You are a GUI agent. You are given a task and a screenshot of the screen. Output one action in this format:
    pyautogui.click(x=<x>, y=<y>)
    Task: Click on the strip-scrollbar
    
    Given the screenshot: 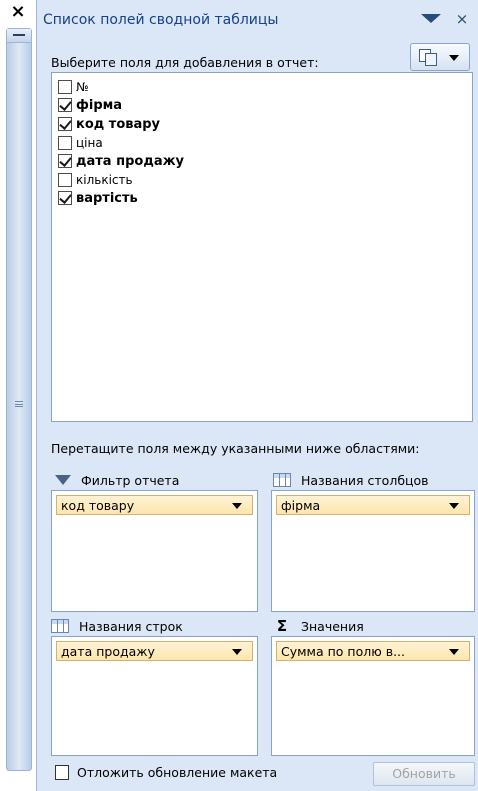 What is the action you would take?
    pyautogui.click(x=19, y=399)
    